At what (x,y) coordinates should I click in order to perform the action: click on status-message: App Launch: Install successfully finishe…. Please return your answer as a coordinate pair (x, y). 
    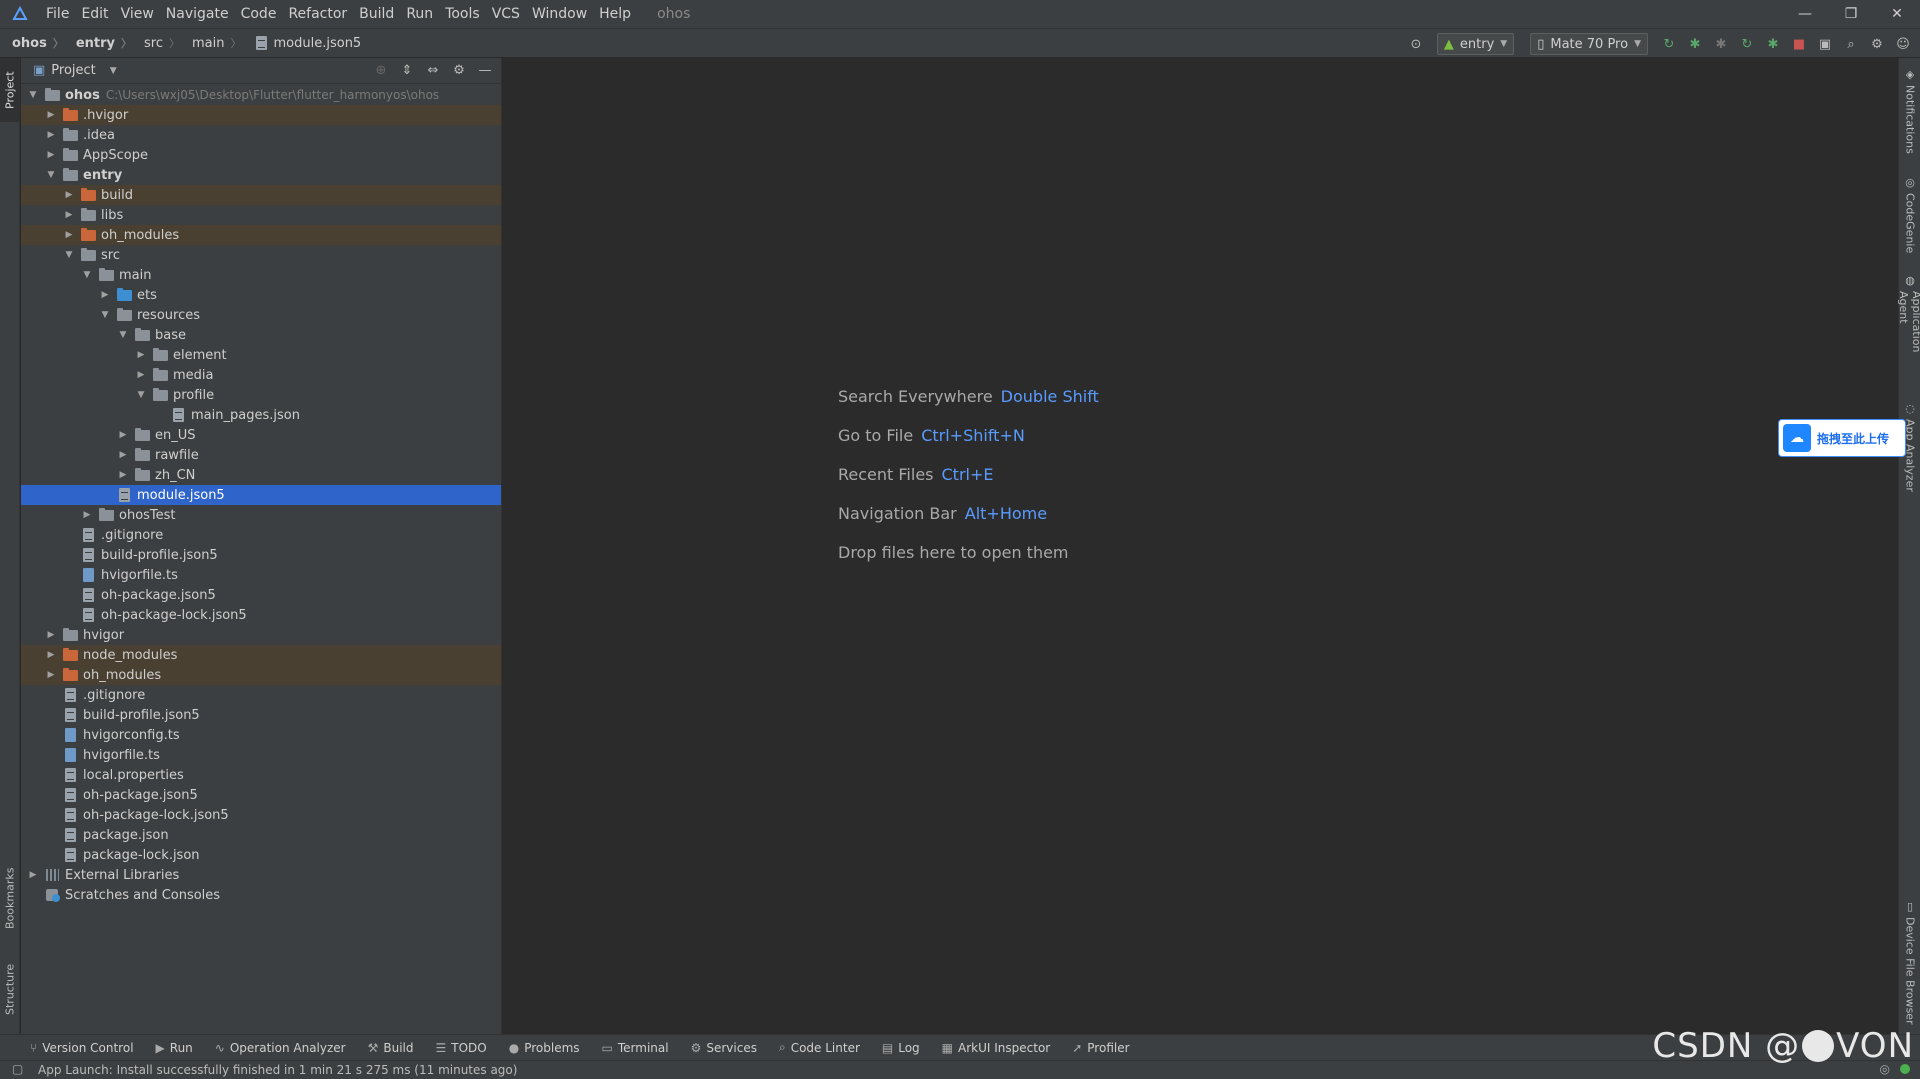
    Looking at the image, I should click on (277, 1070).